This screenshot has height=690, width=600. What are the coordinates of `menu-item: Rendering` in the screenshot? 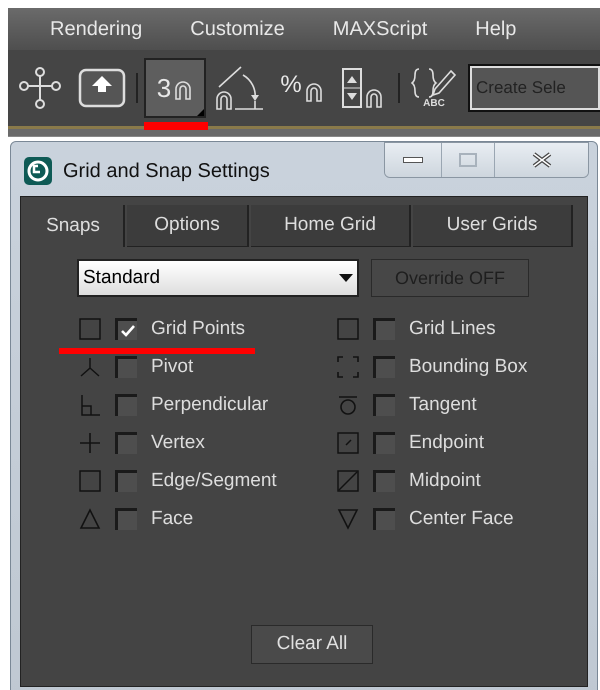 It's located at (96, 29).